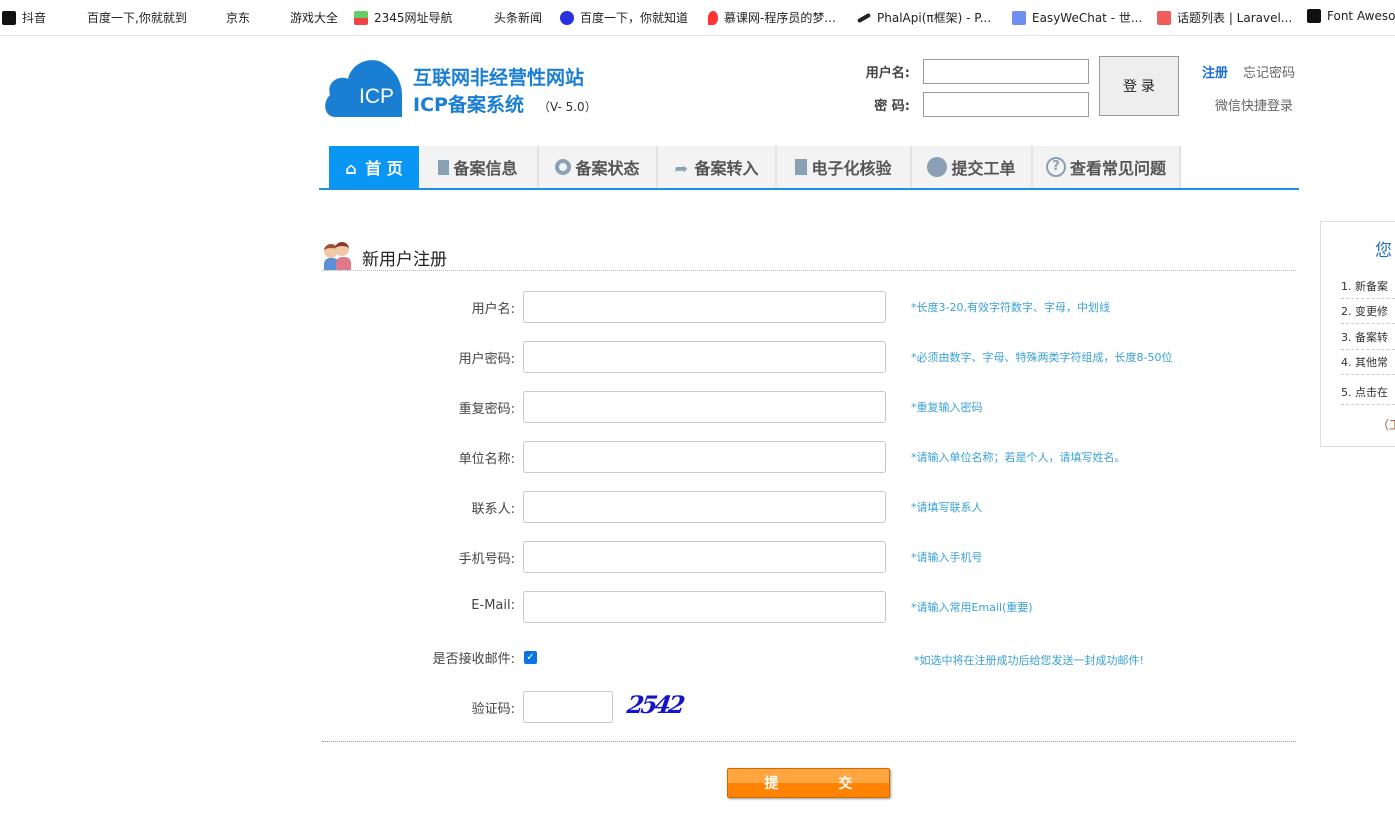  Describe the element at coordinates (568, 707) in the screenshot. I see `captcha-input` at that location.